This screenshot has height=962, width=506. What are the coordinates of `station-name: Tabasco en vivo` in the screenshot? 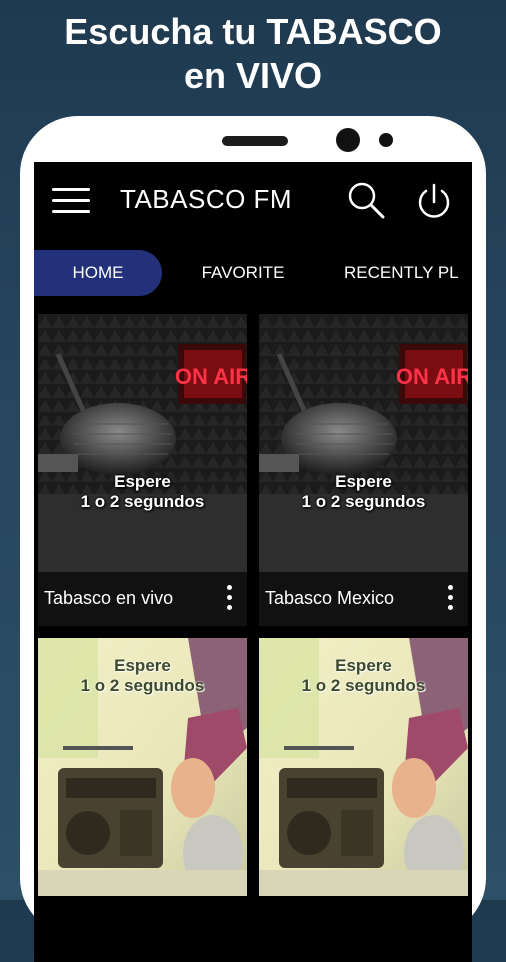 It's located at (109, 598).